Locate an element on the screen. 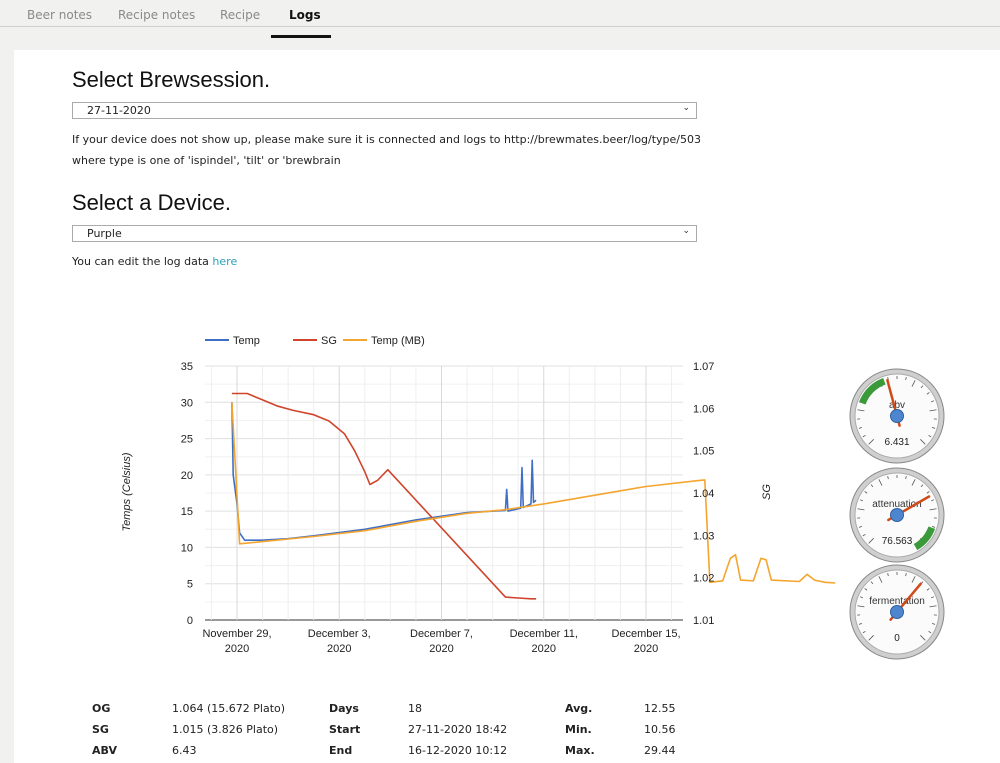 The image size is (1000, 763). stat-value-days: 18 is located at coordinates (415, 708).